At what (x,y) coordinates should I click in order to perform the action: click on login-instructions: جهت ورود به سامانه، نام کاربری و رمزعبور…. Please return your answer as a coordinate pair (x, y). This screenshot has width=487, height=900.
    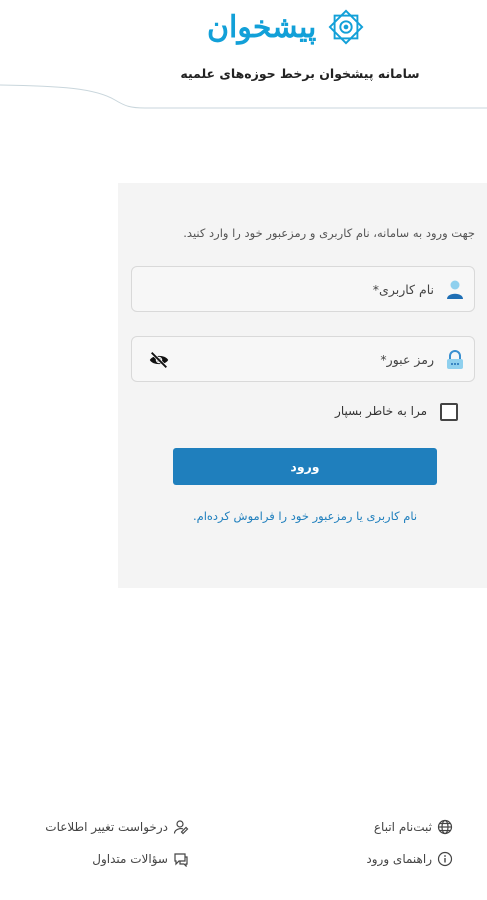
    Looking at the image, I should click on (329, 233).